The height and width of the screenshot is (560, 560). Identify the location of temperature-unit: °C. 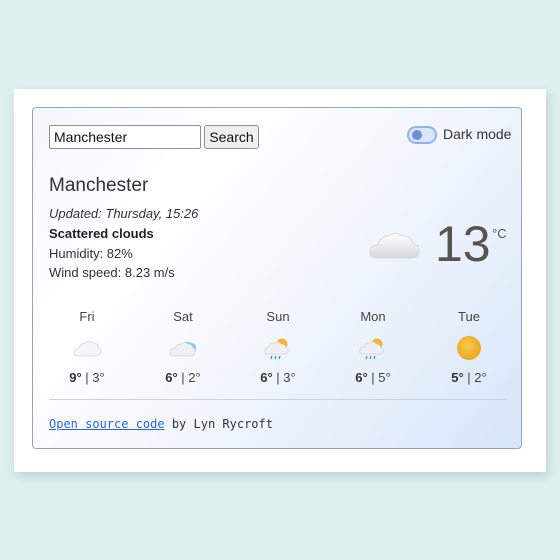
(499, 233).